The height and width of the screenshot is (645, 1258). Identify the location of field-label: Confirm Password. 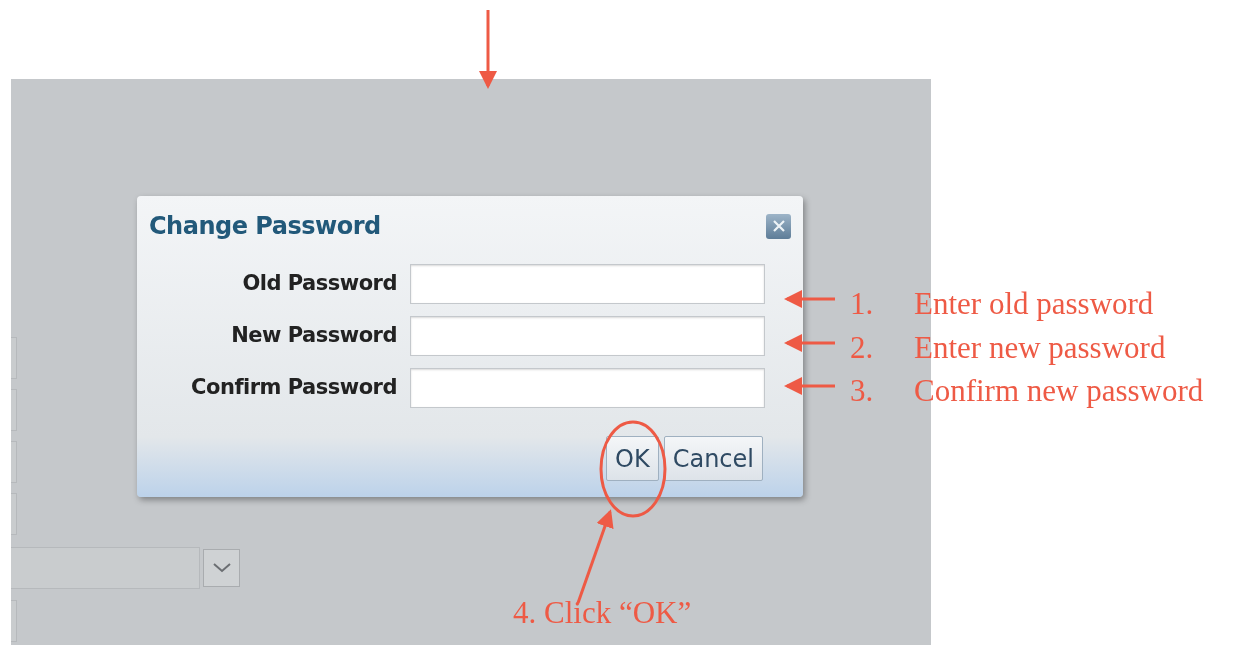
(294, 388).